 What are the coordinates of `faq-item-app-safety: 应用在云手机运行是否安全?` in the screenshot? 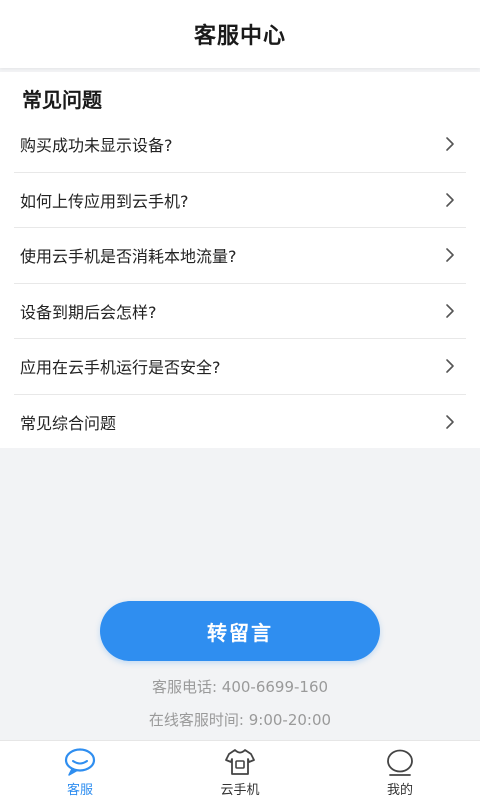 It's located at (240, 367).